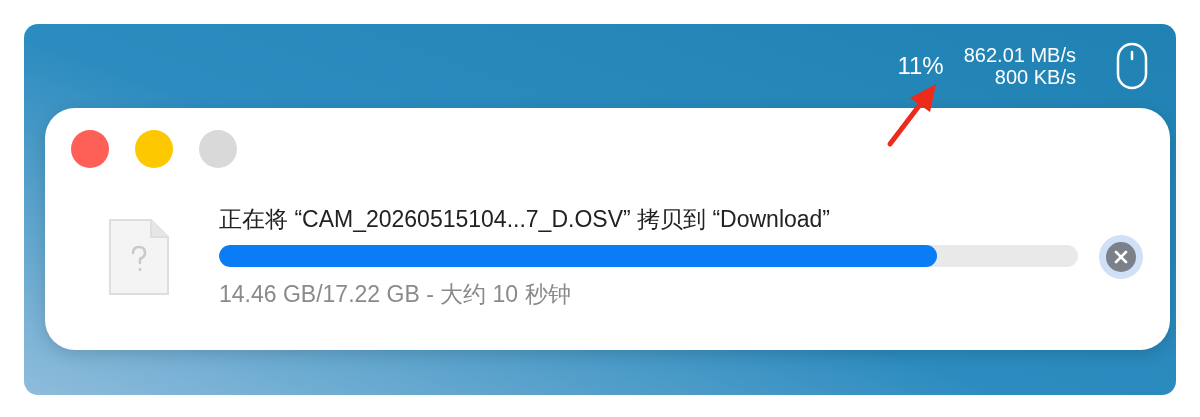 This screenshot has width=1200, height=417. I want to click on progress-detail: 14.46 GB/17.22 GB - 大约 10 秒钟, so click(395, 294).